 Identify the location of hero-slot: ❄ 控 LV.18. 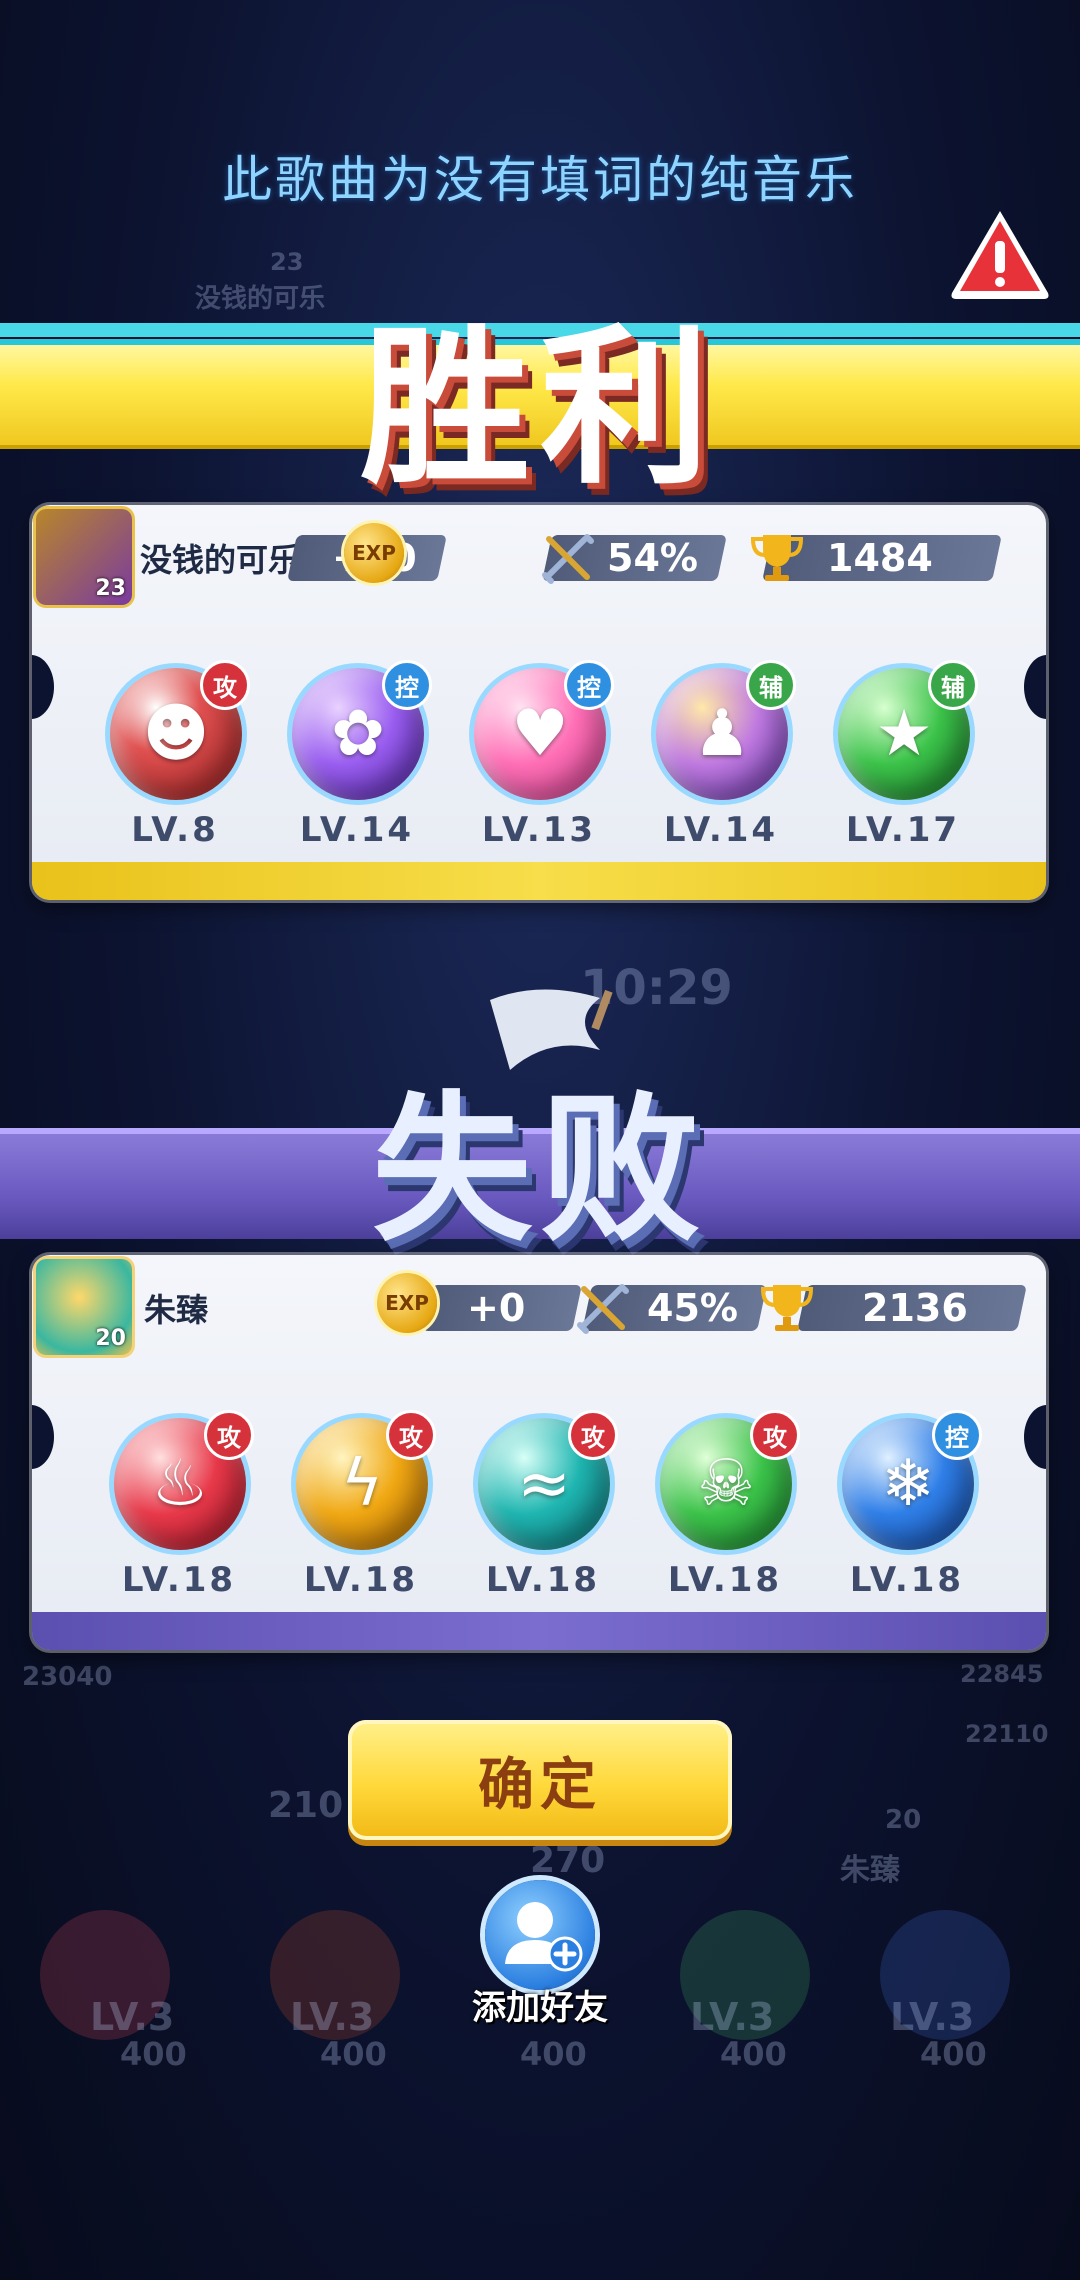
(907, 1510).